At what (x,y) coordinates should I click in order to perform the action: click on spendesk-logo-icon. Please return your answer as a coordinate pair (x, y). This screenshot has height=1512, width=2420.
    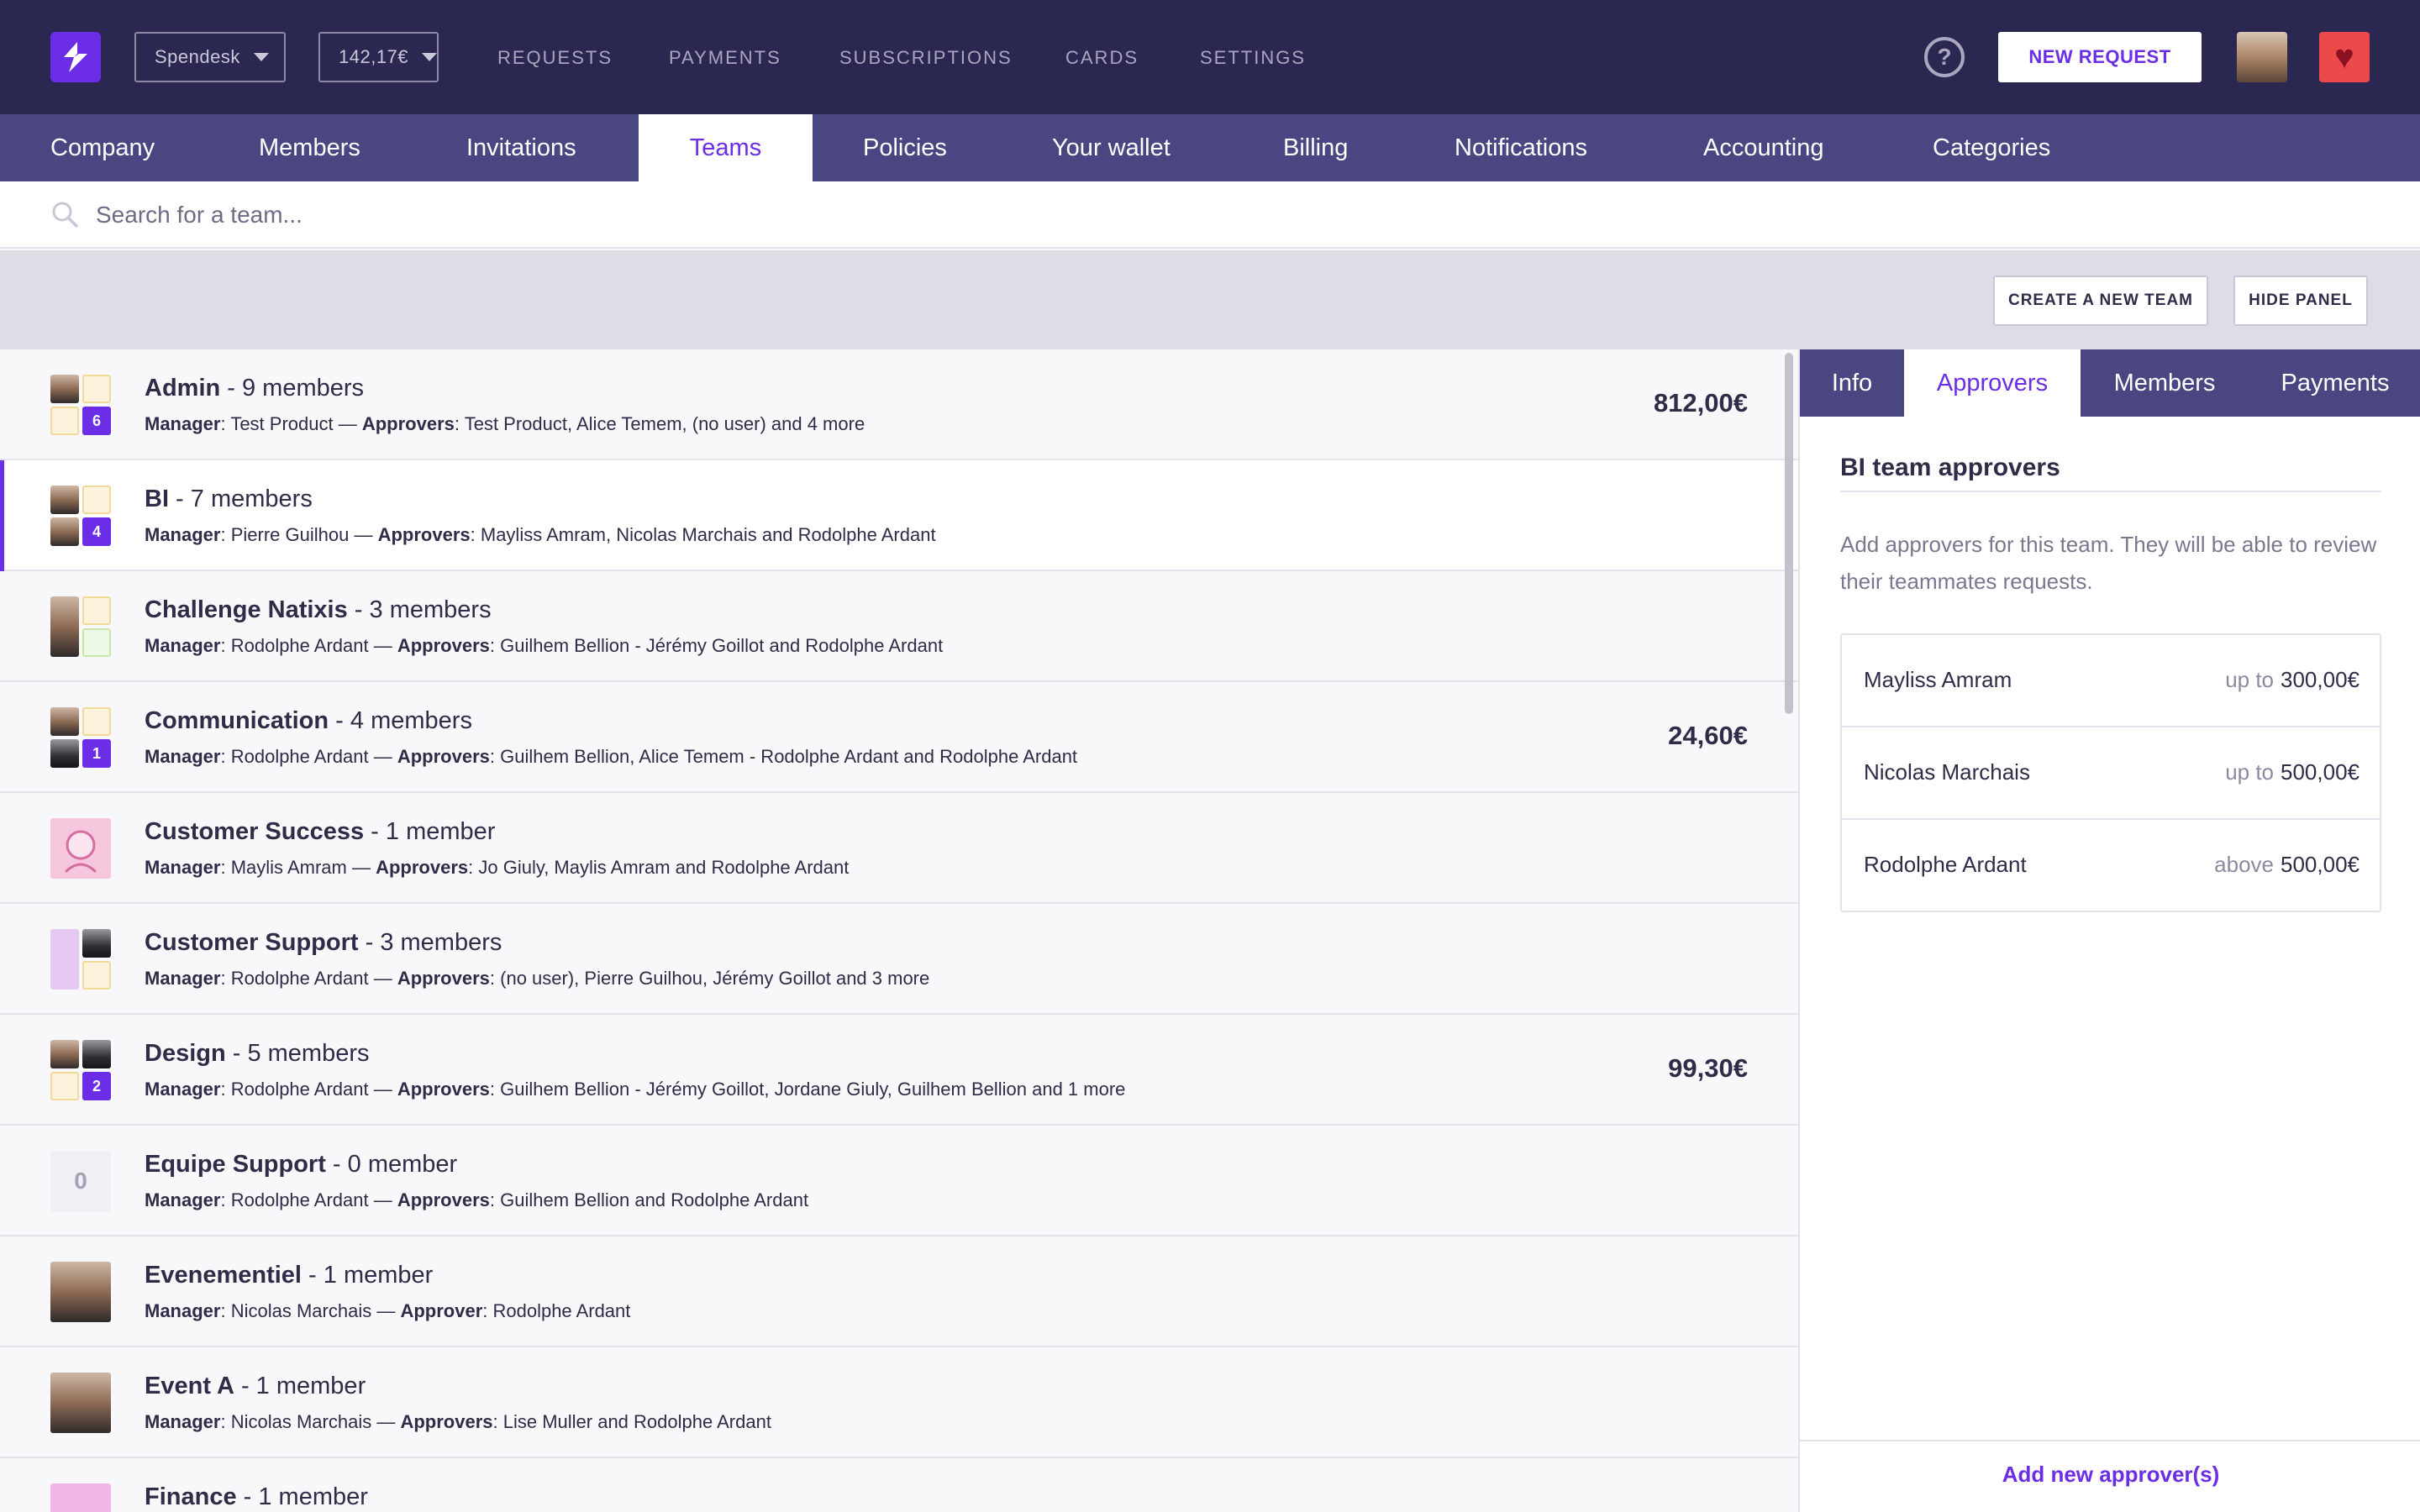
    Looking at the image, I should click on (75, 57).